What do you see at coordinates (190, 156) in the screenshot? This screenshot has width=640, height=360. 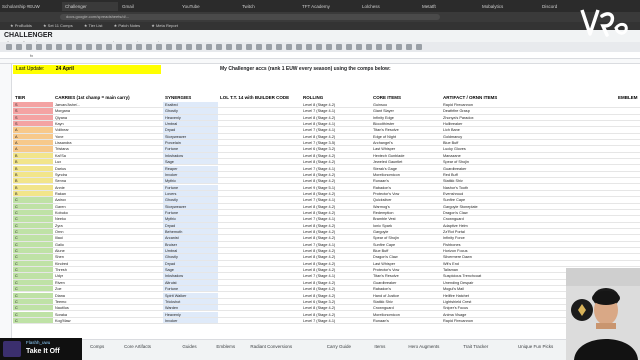 I see `synergy-cell: Inkshadow` at bounding box center [190, 156].